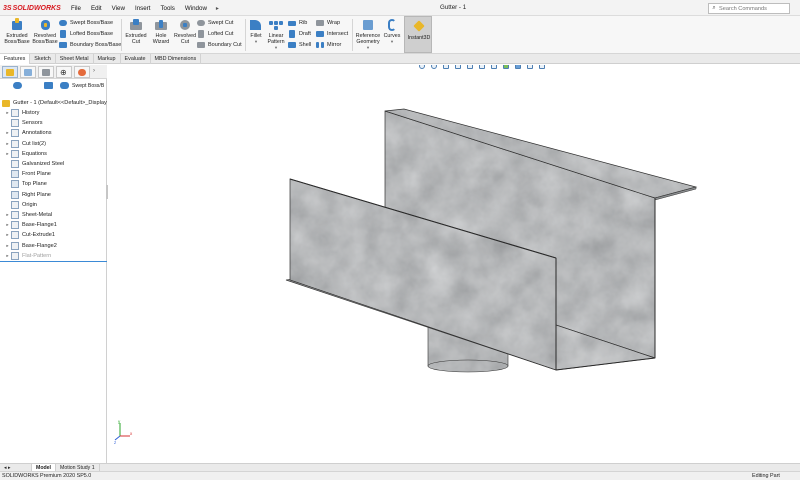 This screenshot has width=800, height=480. Describe the element at coordinates (392, 31) in the screenshot. I see `curves-button: Curves ▾` at that location.